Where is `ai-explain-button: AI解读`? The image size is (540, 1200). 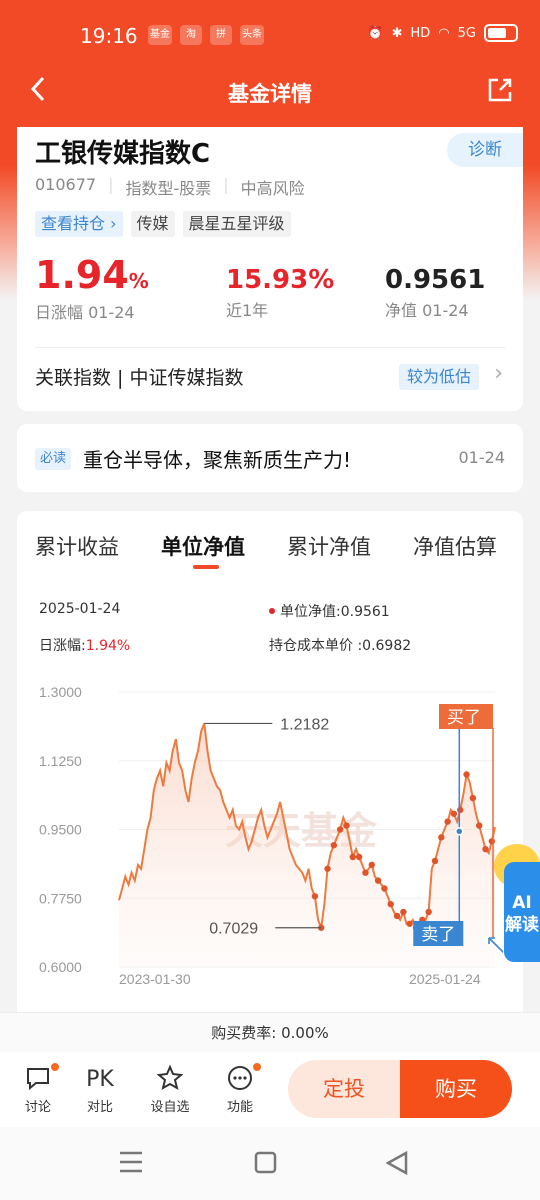
ai-explain-button: AI解读 is located at coordinates (522, 912).